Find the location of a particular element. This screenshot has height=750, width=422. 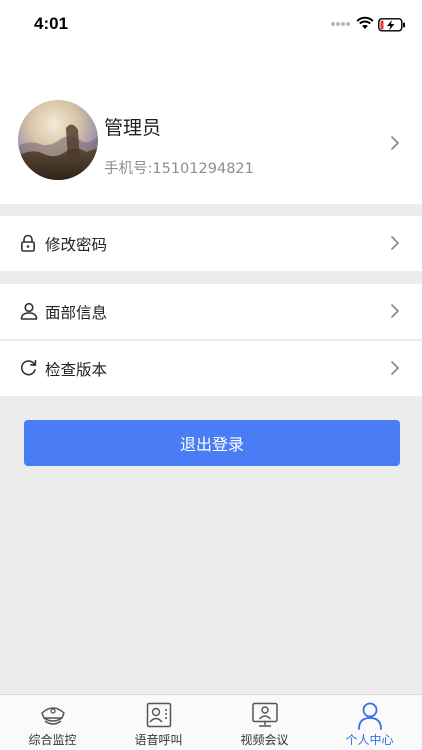

user-name: 管理员 is located at coordinates (133, 128).